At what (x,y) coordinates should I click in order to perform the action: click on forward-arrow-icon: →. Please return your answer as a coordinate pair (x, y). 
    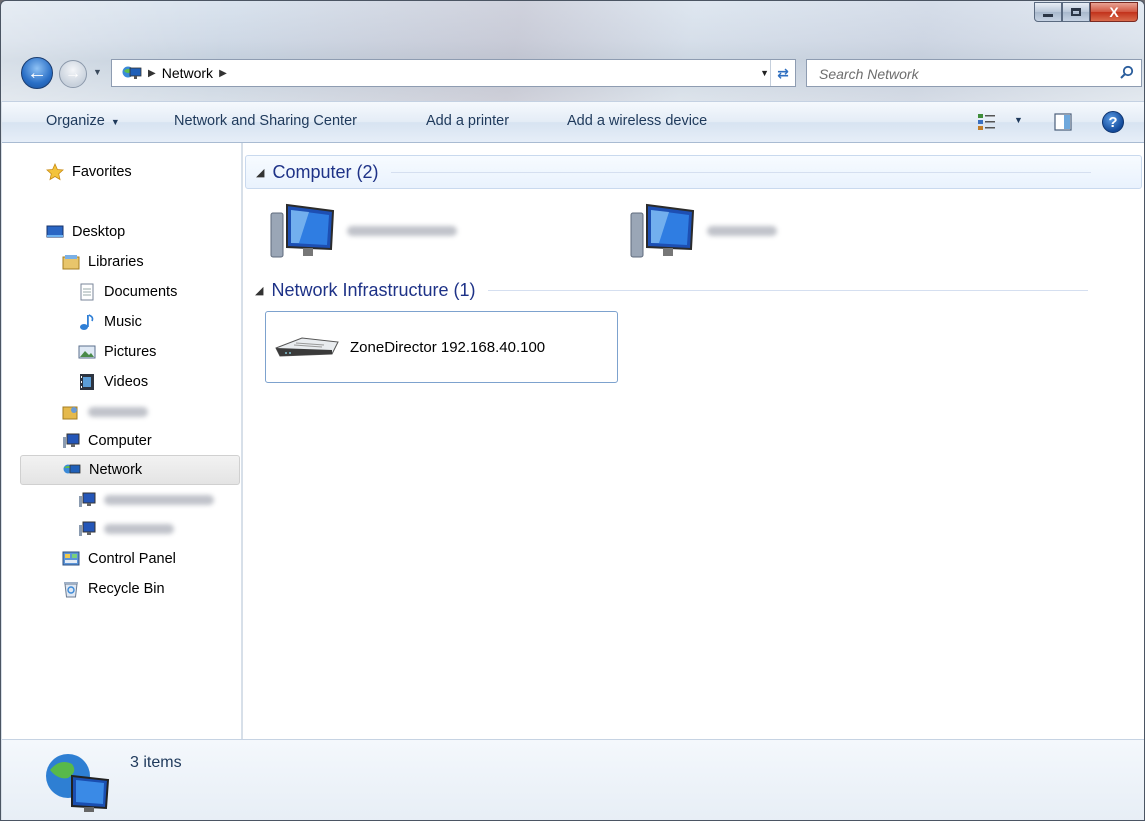
    Looking at the image, I should click on (73, 73).